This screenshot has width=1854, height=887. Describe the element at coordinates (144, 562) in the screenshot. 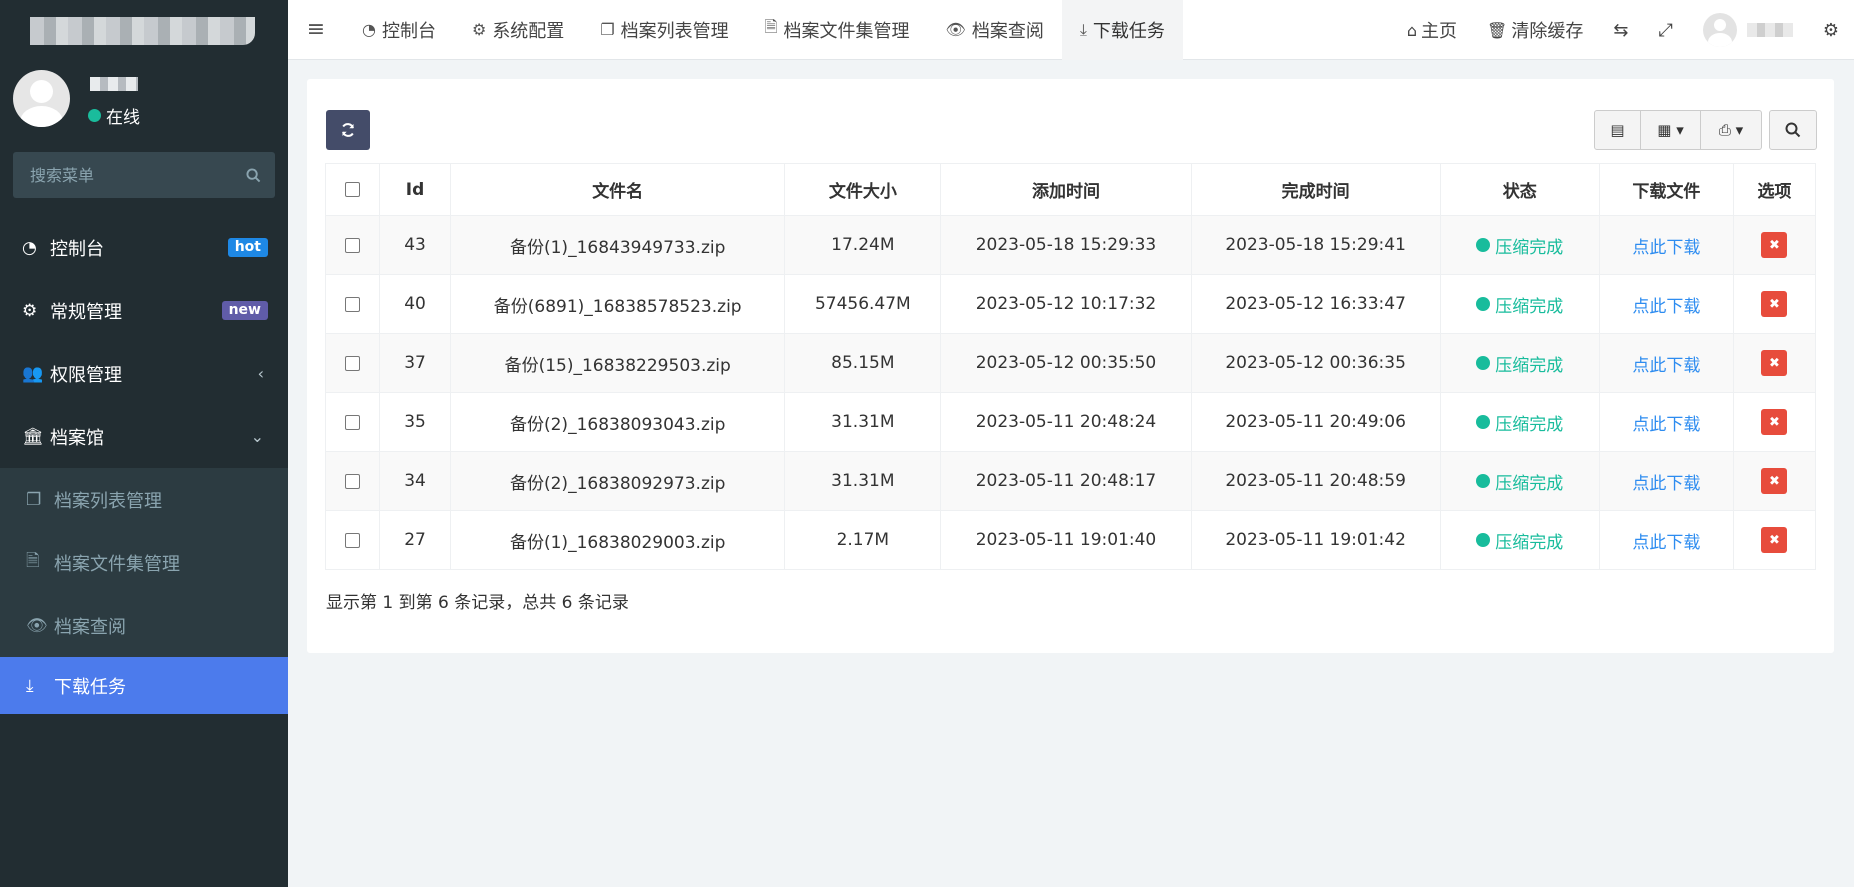

I see `sidebar-item-archive-fileset: 🗎 档案文件集管理` at that location.